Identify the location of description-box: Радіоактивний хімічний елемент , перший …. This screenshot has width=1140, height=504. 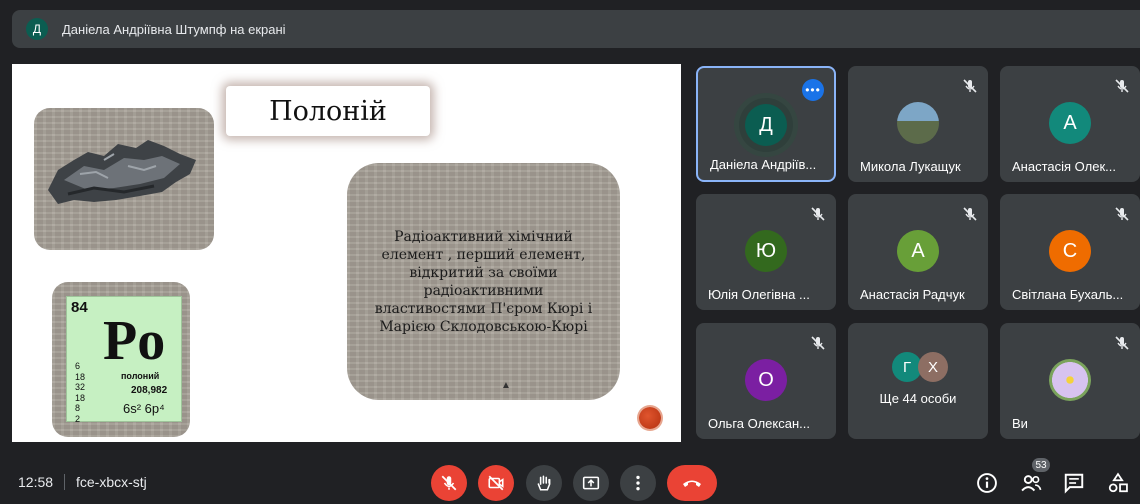
(483, 281).